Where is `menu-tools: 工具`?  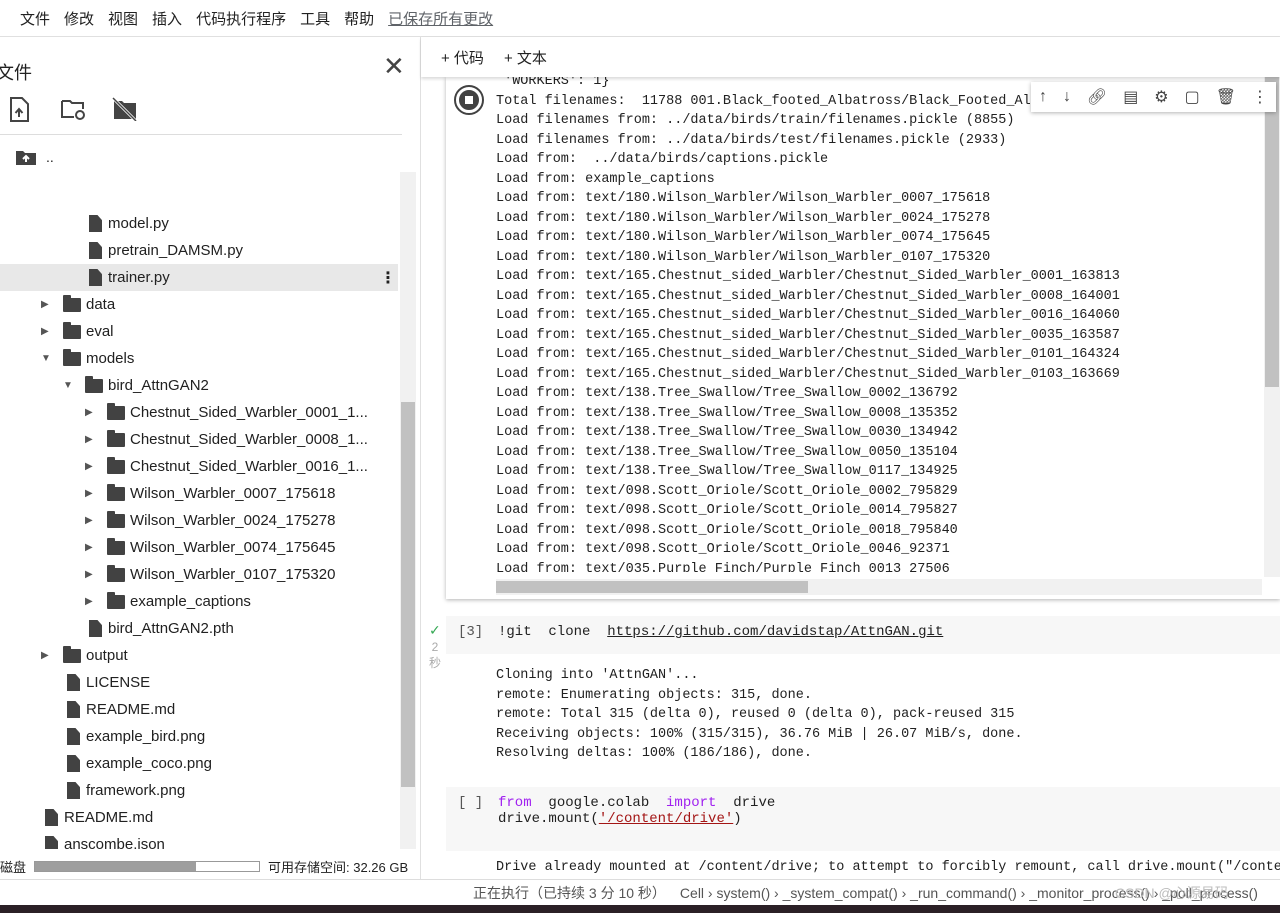
menu-tools: 工具 is located at coordinates (315, 18).